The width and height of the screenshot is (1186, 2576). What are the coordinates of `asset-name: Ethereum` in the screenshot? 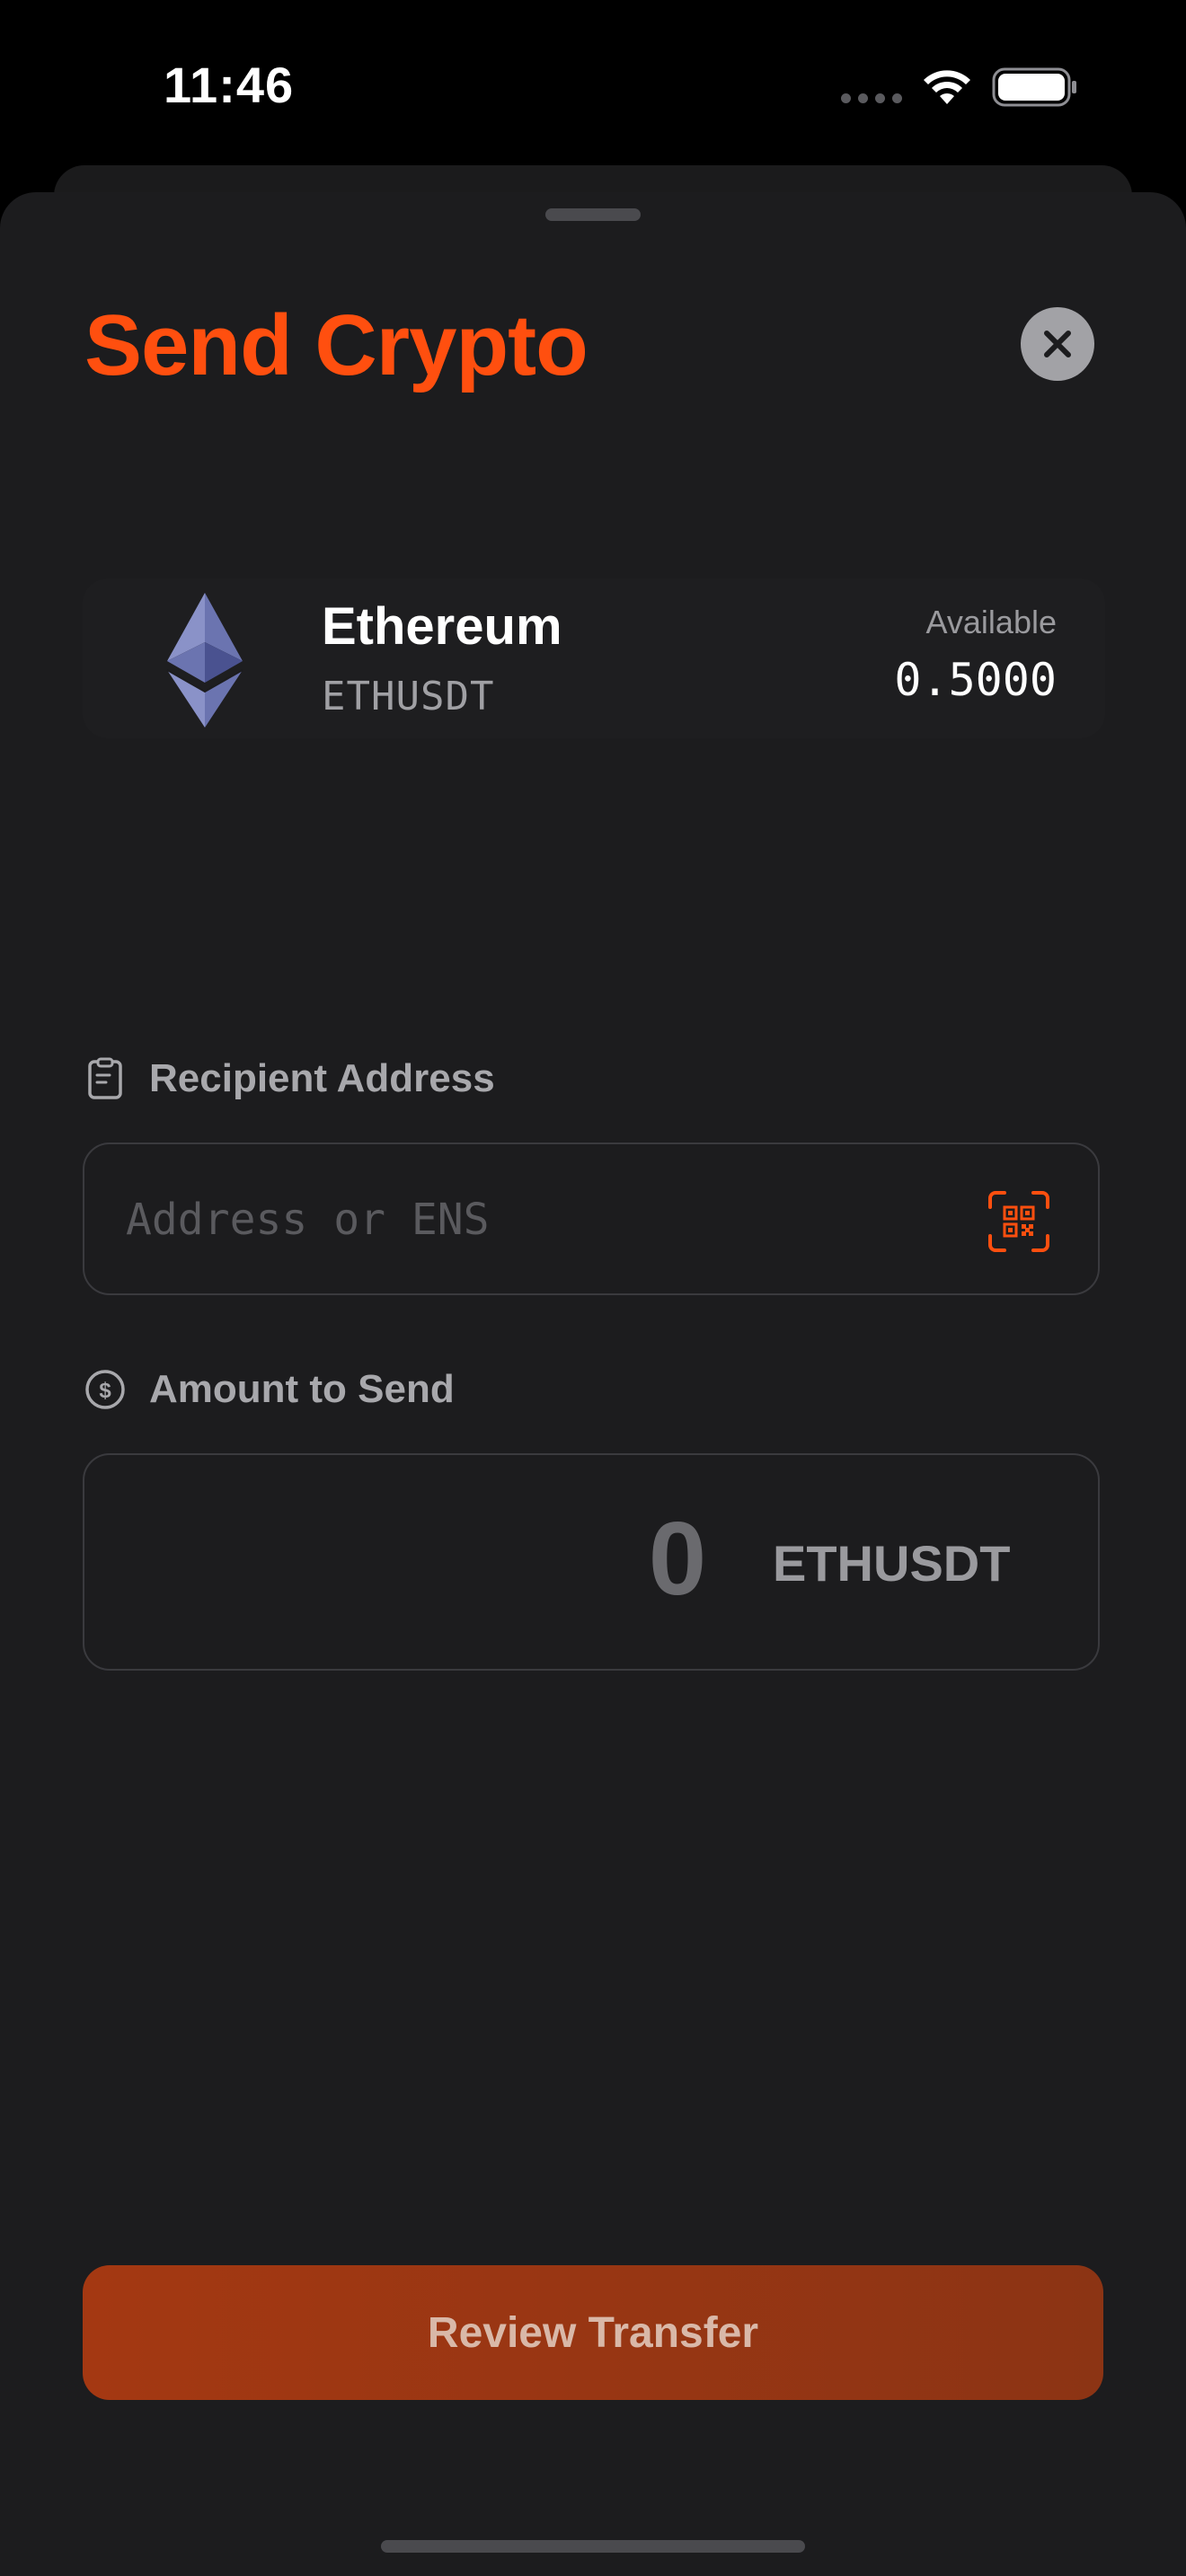 It's located at (442, 626).